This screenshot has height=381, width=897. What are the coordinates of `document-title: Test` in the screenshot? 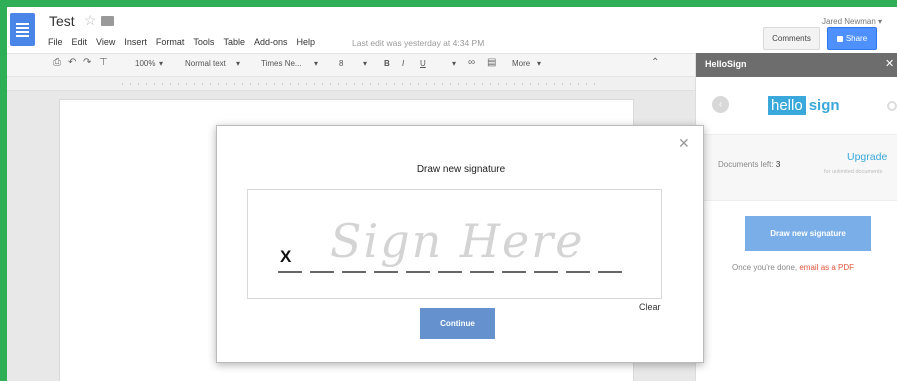 It's located at (62, 21).